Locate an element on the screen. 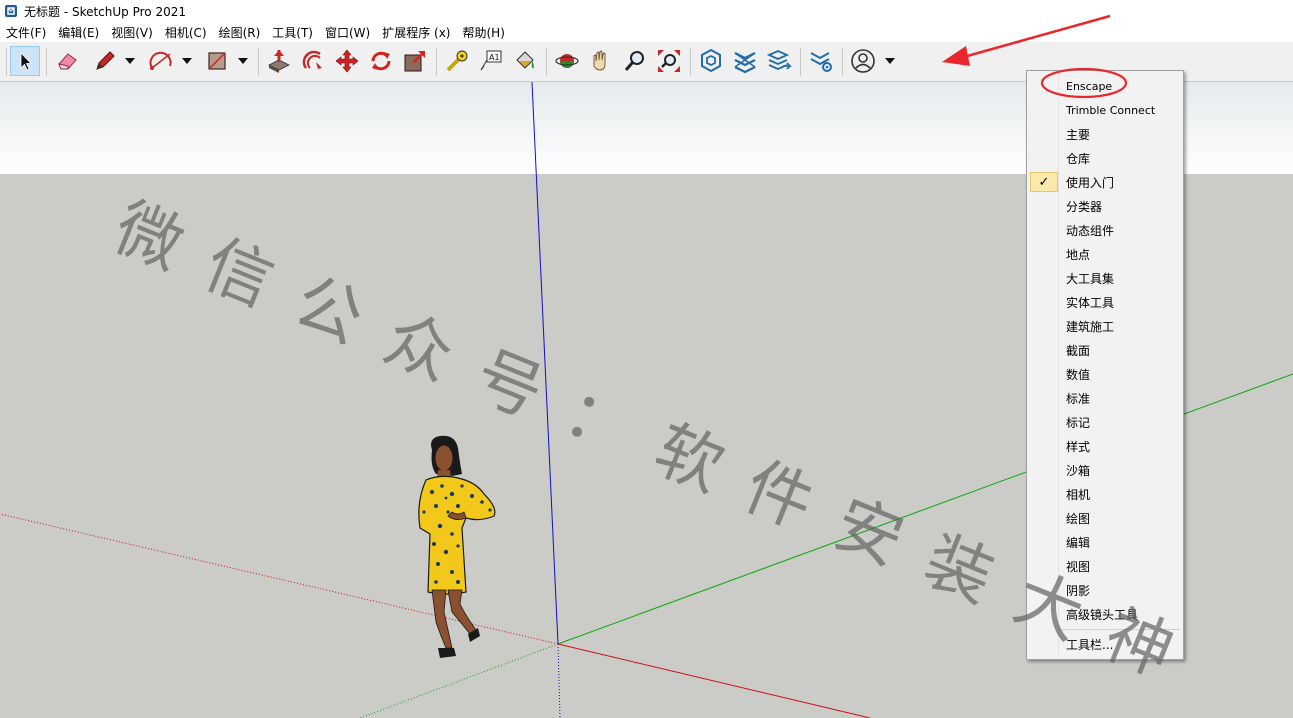  extension-warehouse-button is located at coordinates (779, 61).